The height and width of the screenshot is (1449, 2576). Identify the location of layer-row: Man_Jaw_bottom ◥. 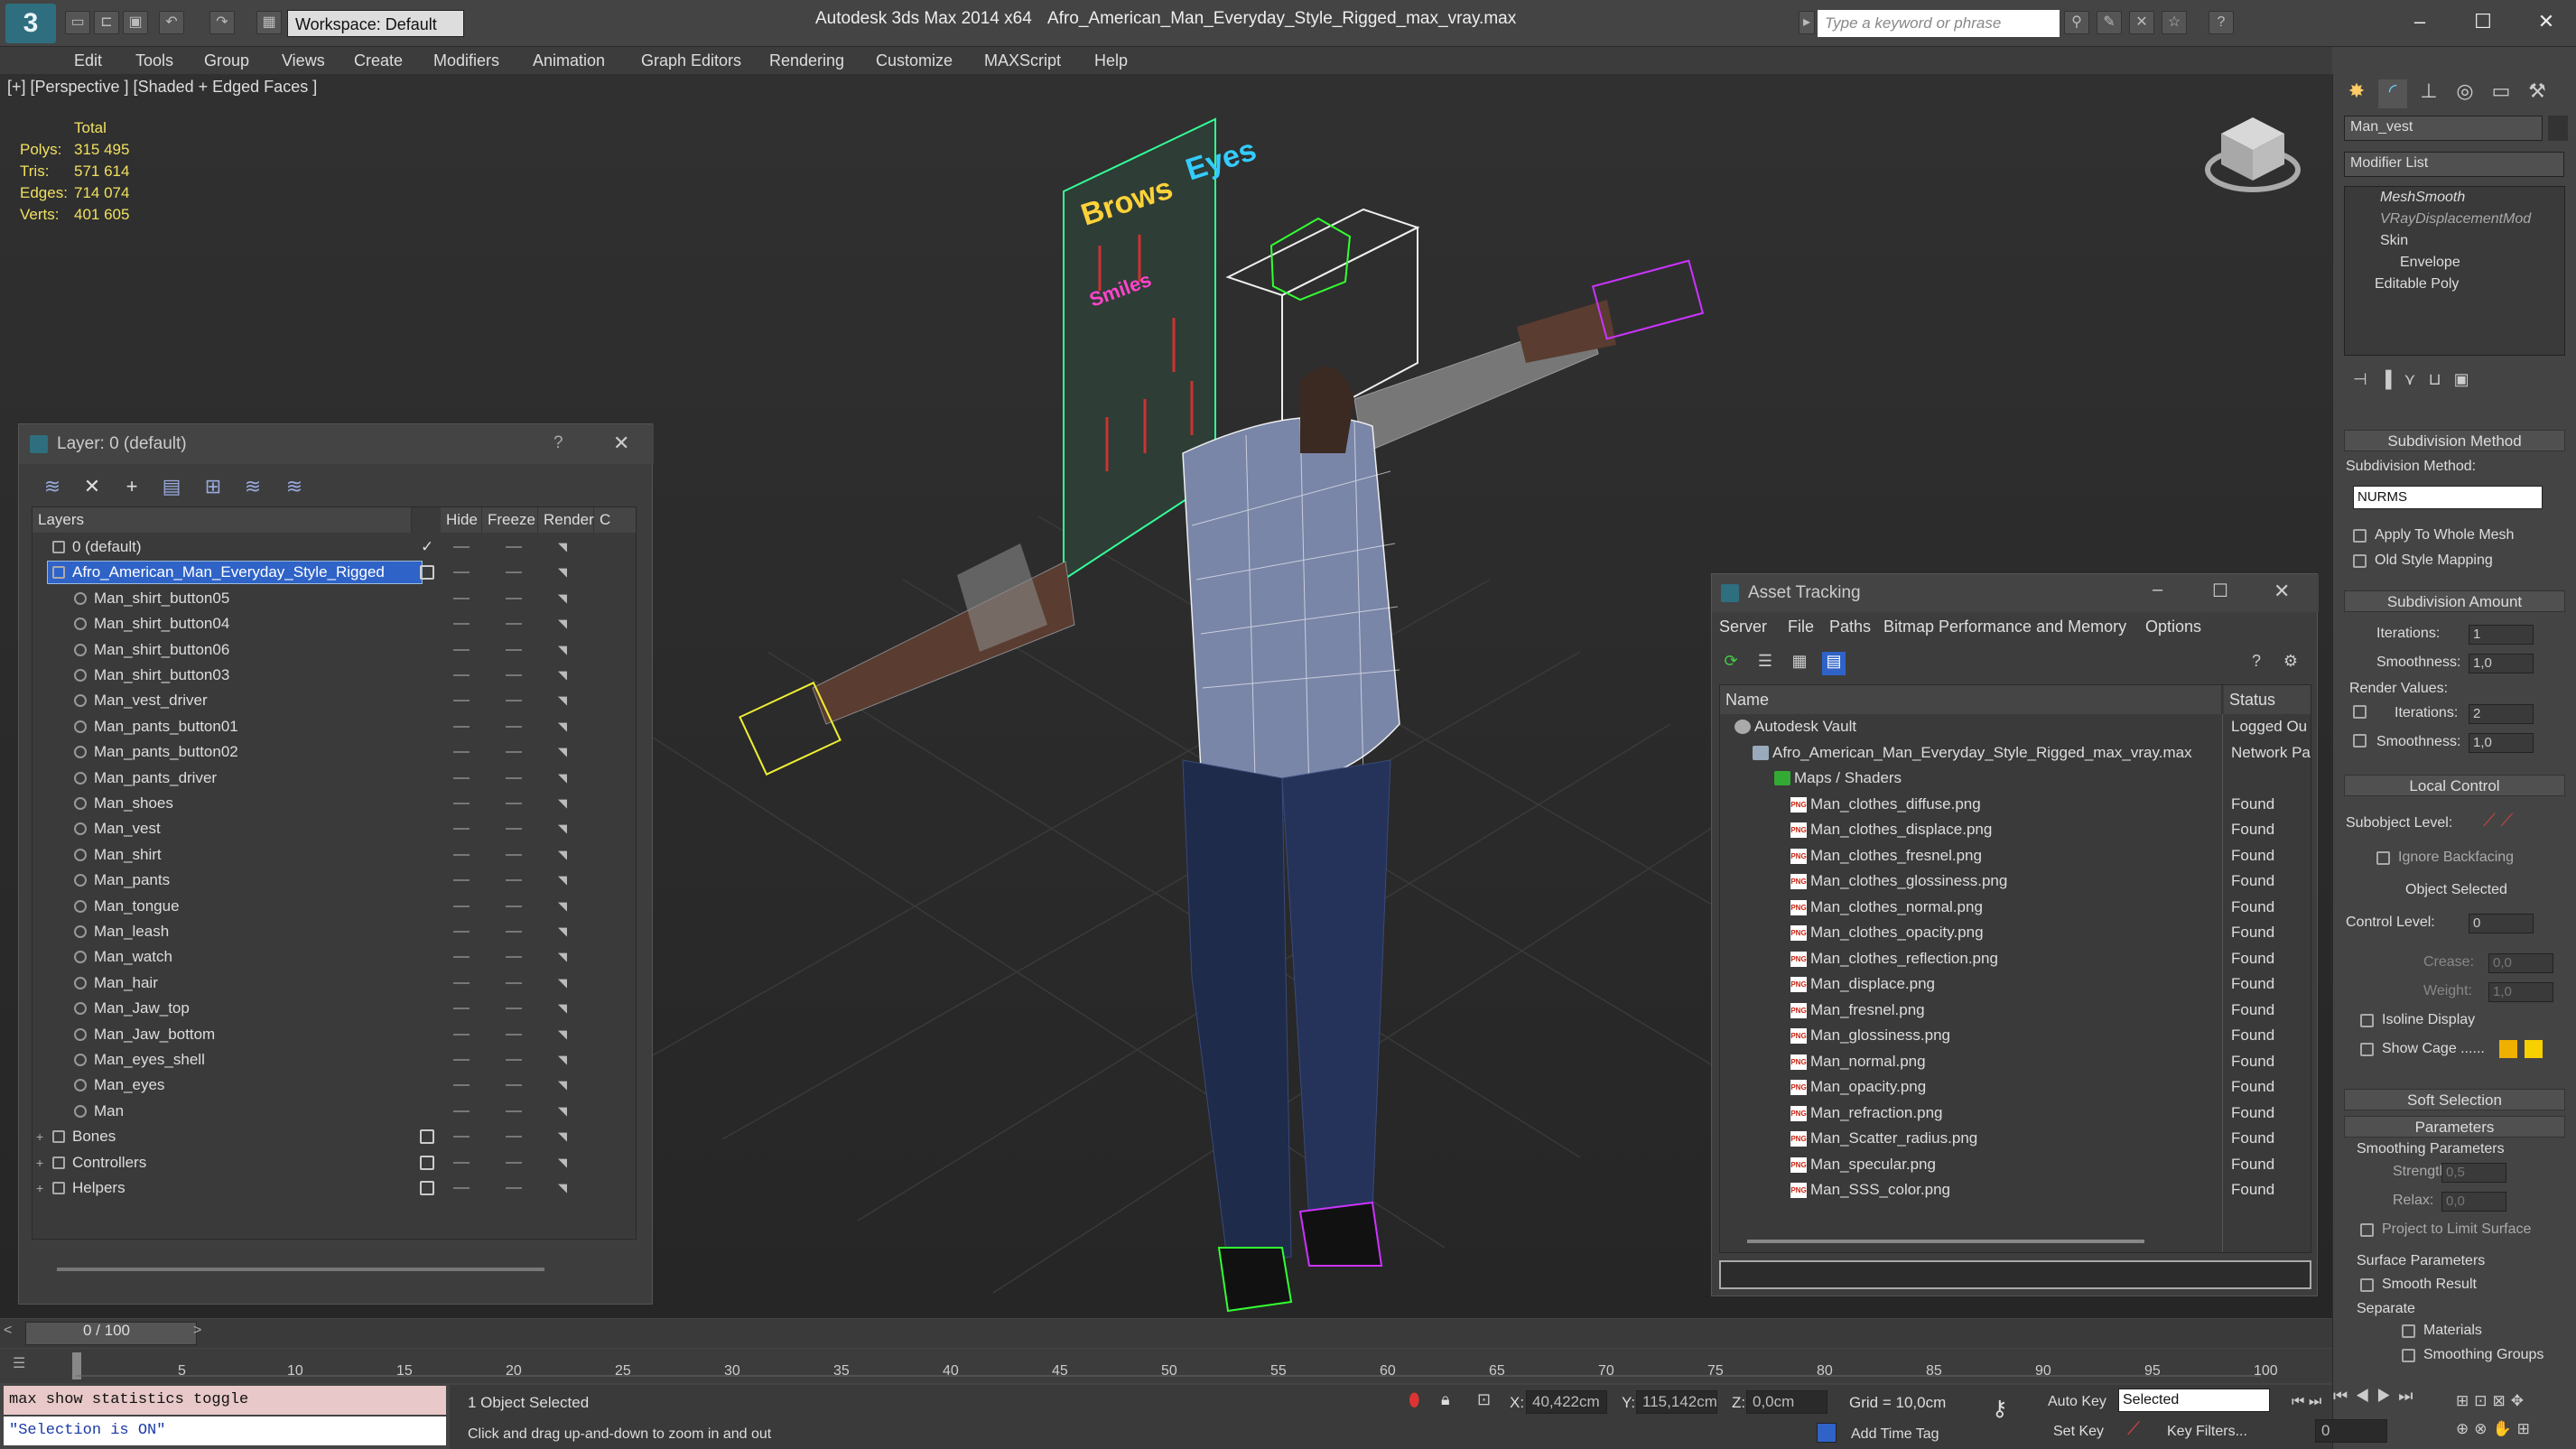
(334, 1034).